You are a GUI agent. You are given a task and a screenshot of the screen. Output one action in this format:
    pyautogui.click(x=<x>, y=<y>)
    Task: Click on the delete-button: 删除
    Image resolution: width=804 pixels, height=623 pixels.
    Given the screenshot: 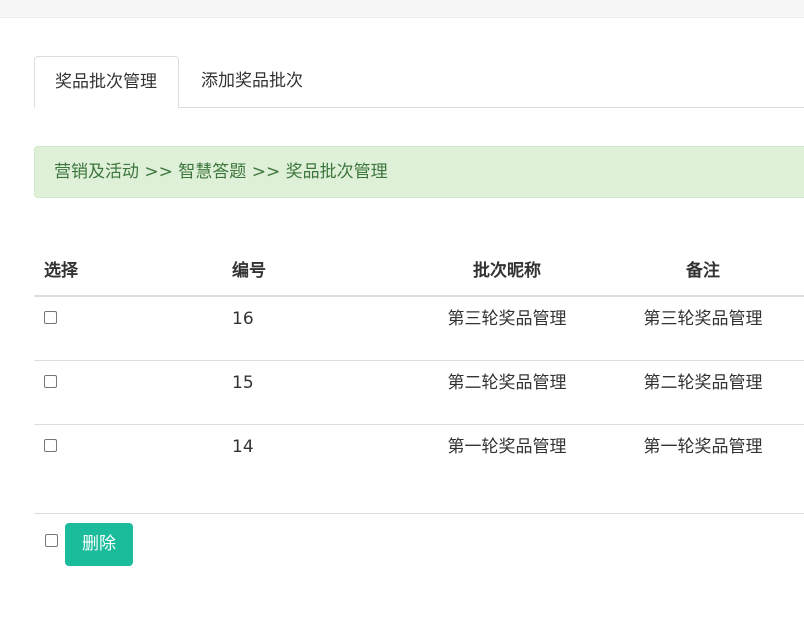 What is the action you would take?
    pyautogui.click(x=99, y=544)
    